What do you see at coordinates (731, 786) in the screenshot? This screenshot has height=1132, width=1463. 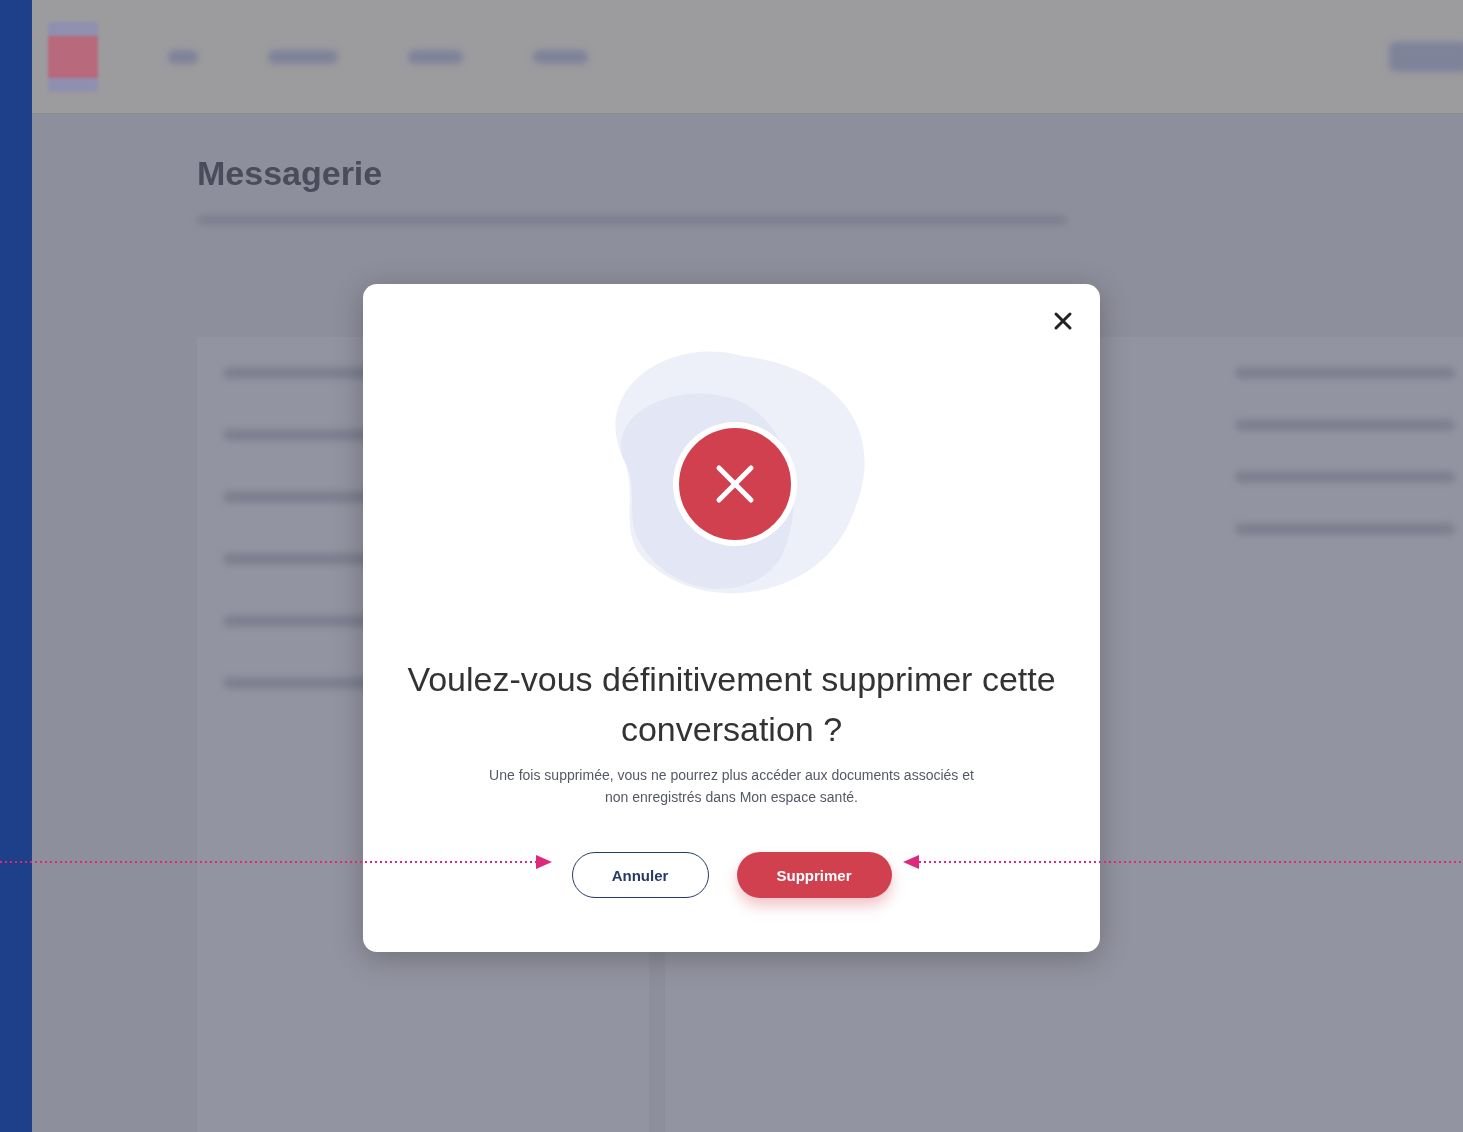 I see `dialog-message: Une fois supprimée, vous ne pourrez plus accéder aux documents associés et non enregistrés dans Mon espace santé.` at bounding box center [731, 786].